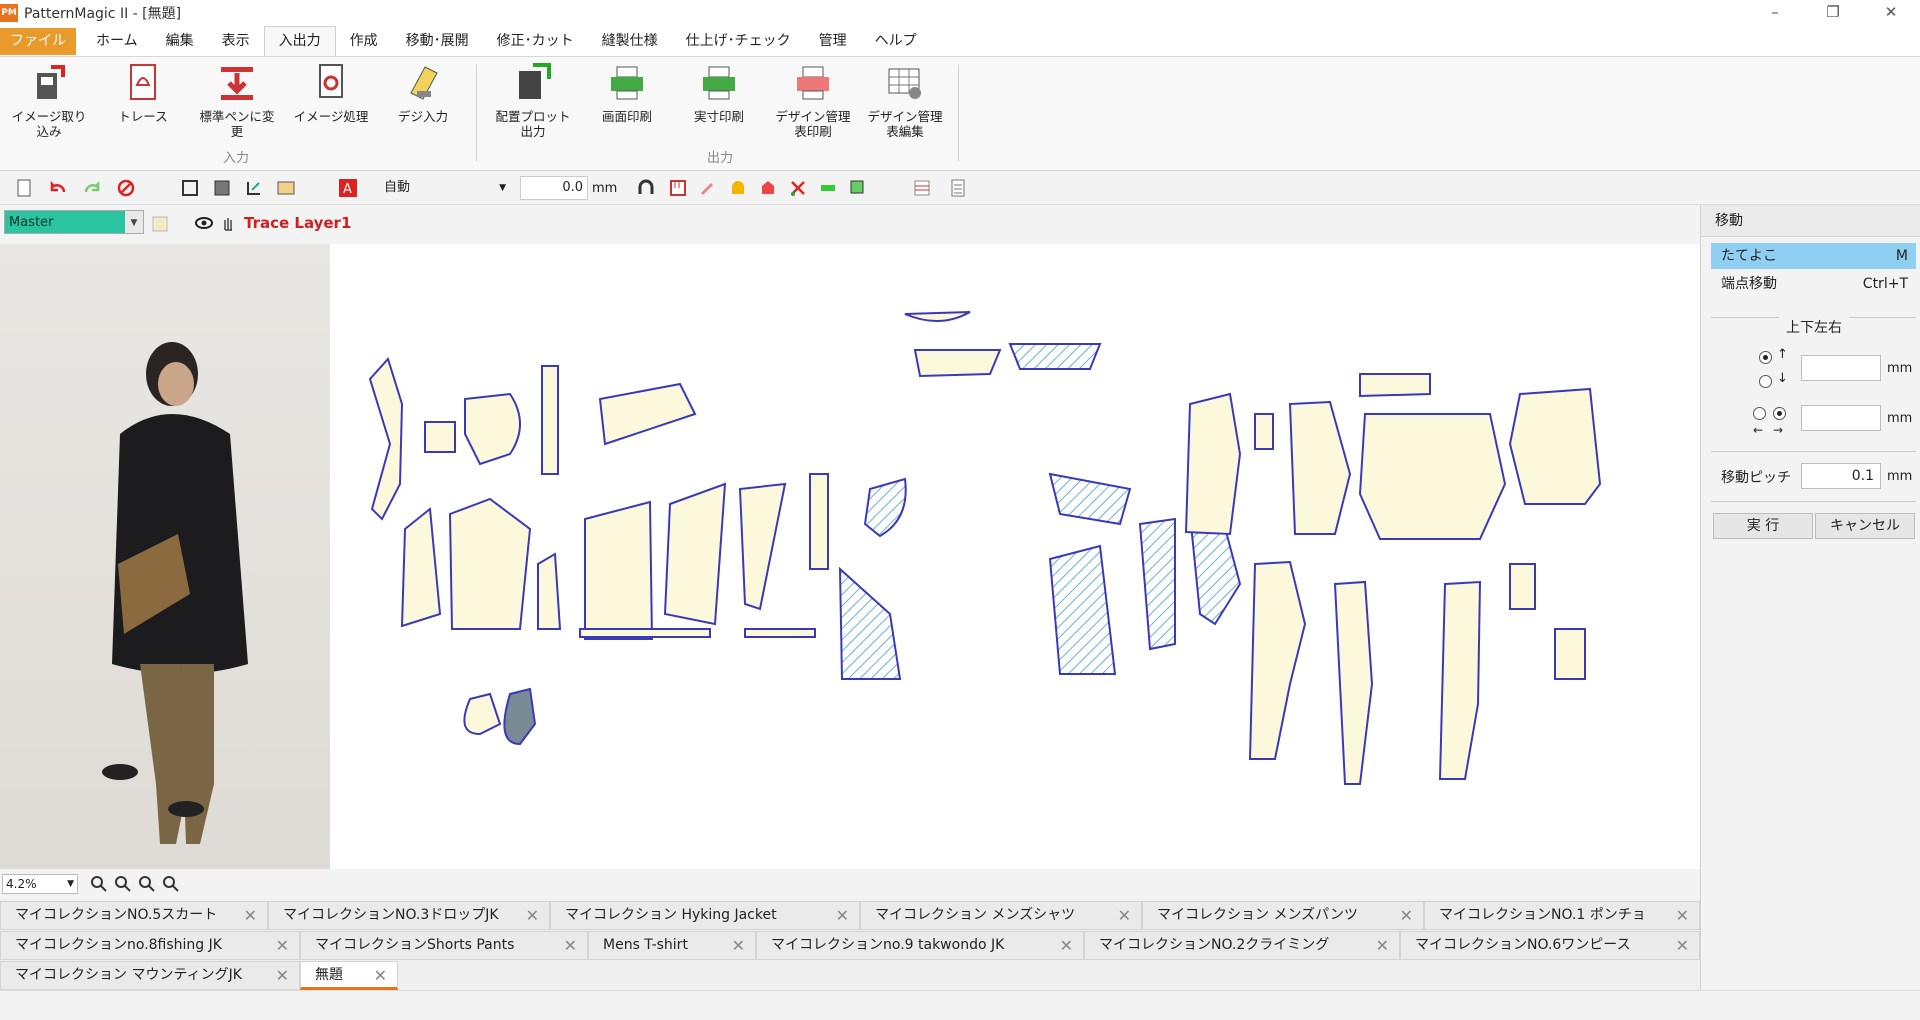 Image resolution: width=1920 pixels, height=1020 pixels. What do you see at coordinates (828, 188) in the screenshot?
I see `piece-icon` at bounding box center [828, 188].